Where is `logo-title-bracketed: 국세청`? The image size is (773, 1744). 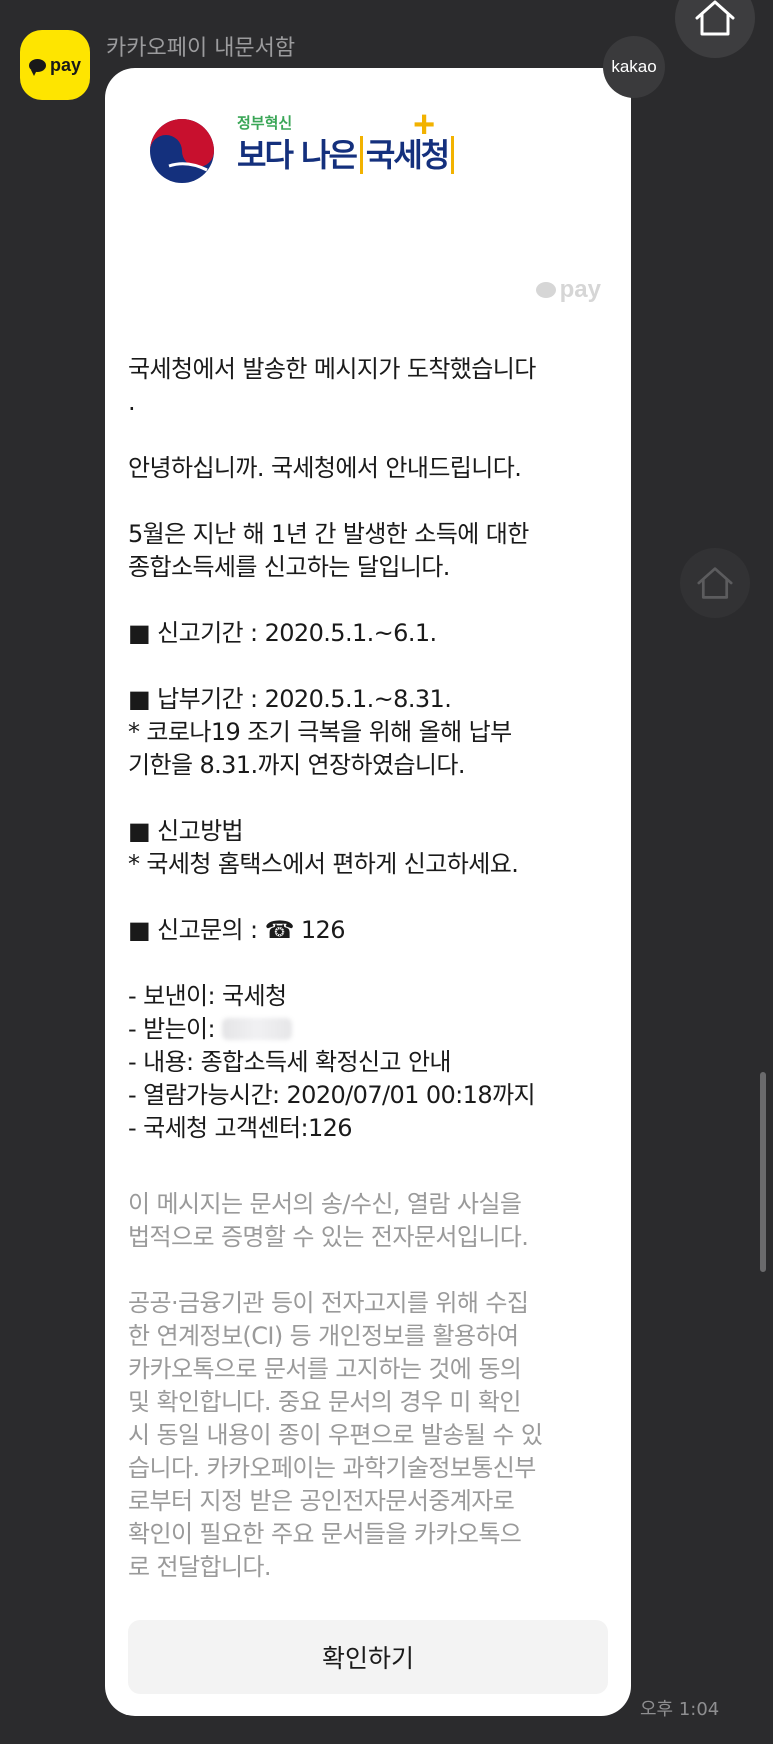 logo-title-bracketed: 국세청 is located at coordinates (407, 155).